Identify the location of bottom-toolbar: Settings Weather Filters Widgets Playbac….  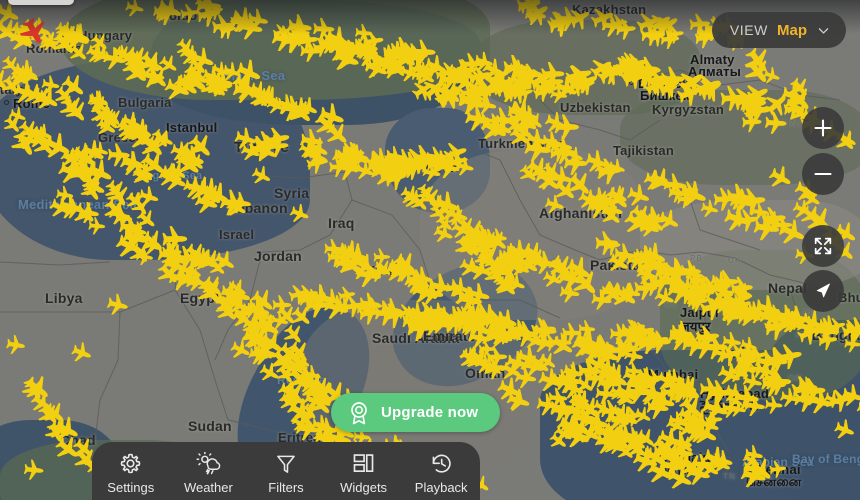
(286, 471).